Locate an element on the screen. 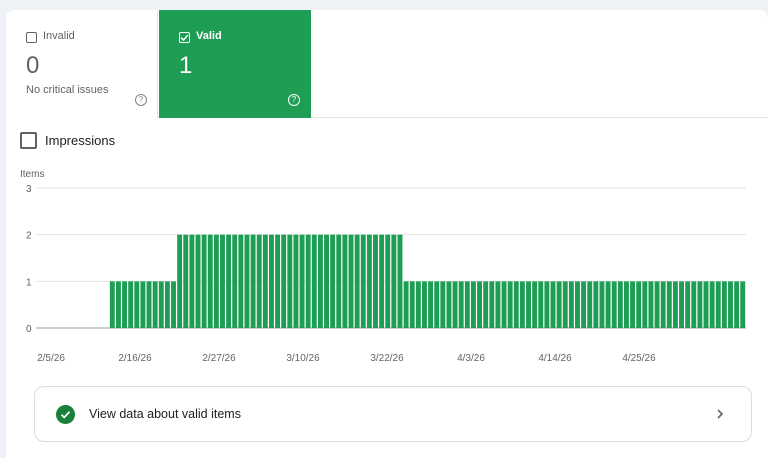  valid-count: 1 is located at coordinates (186, 65).